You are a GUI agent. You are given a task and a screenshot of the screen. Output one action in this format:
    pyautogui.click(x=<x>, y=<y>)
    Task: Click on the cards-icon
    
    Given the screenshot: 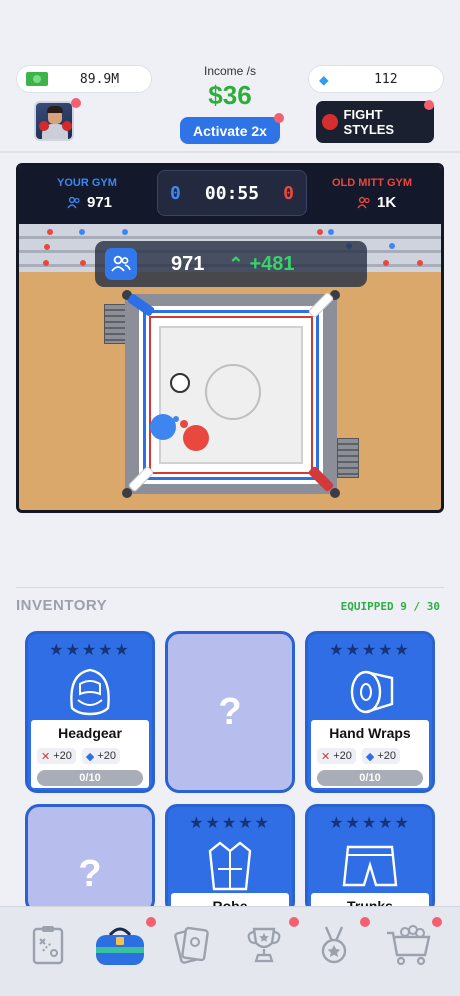 What is the action you would take?
    pyautogui.click(x=191, y=945)
    